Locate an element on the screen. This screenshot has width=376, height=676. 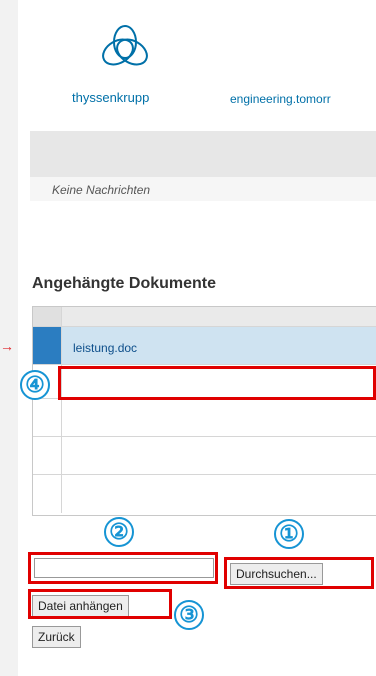
brand-name: thyssenkrupp is located at coordinates (111, 97).